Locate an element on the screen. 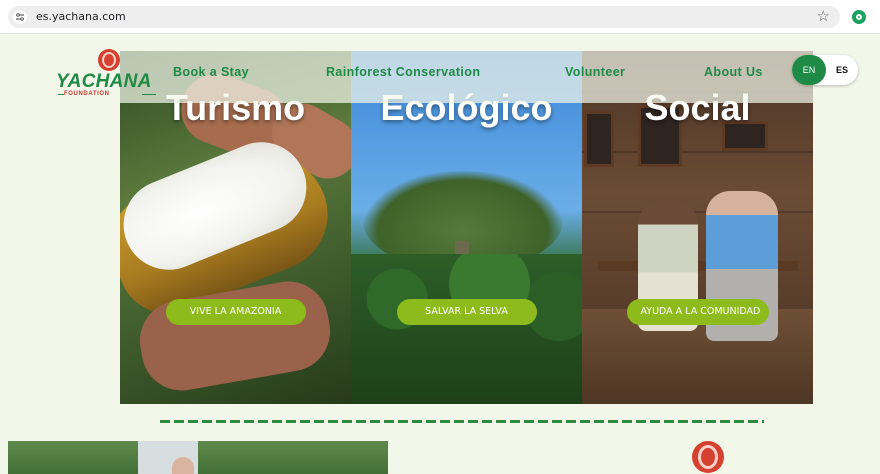 This screenshot has height=474, width=880. ayuda-a-la-comunidad-button: AYUDA A LA COMUNIDAD is located at coordinates (697, 312).